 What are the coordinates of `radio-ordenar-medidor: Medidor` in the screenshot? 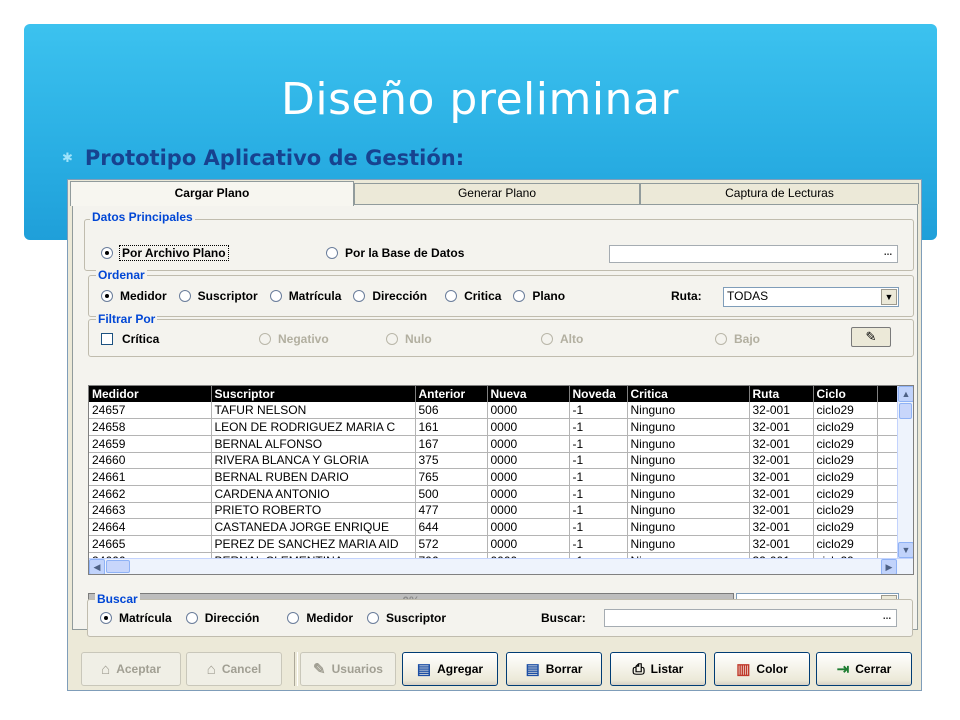 It's located at (134, 296).